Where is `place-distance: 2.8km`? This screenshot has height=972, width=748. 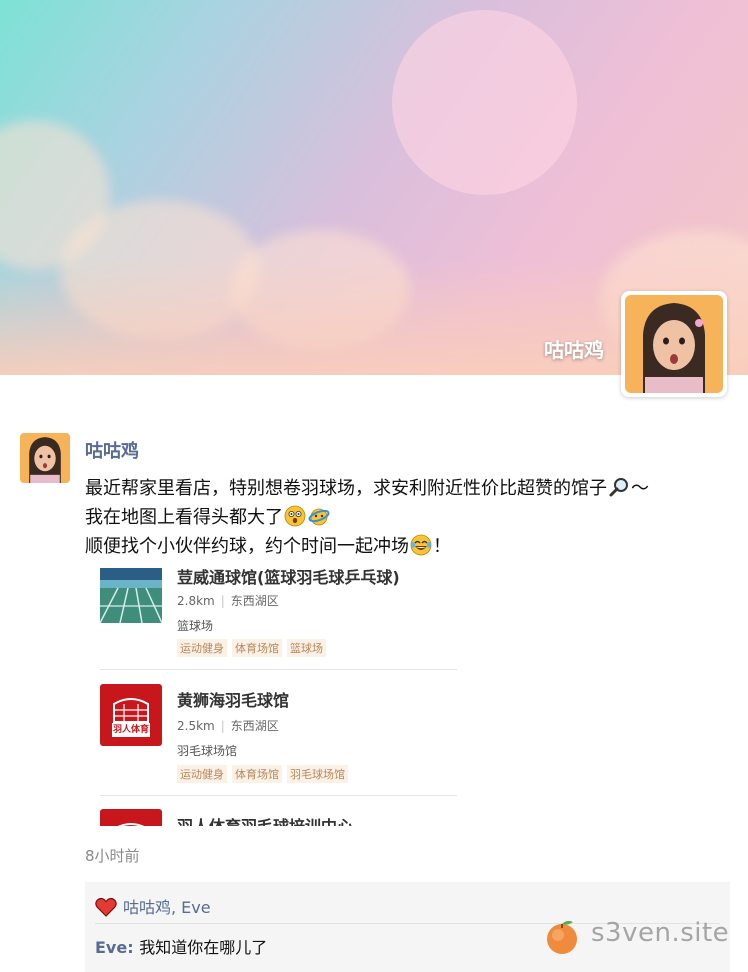 place-distance: 2.8km is located at coordinates (196, 601).